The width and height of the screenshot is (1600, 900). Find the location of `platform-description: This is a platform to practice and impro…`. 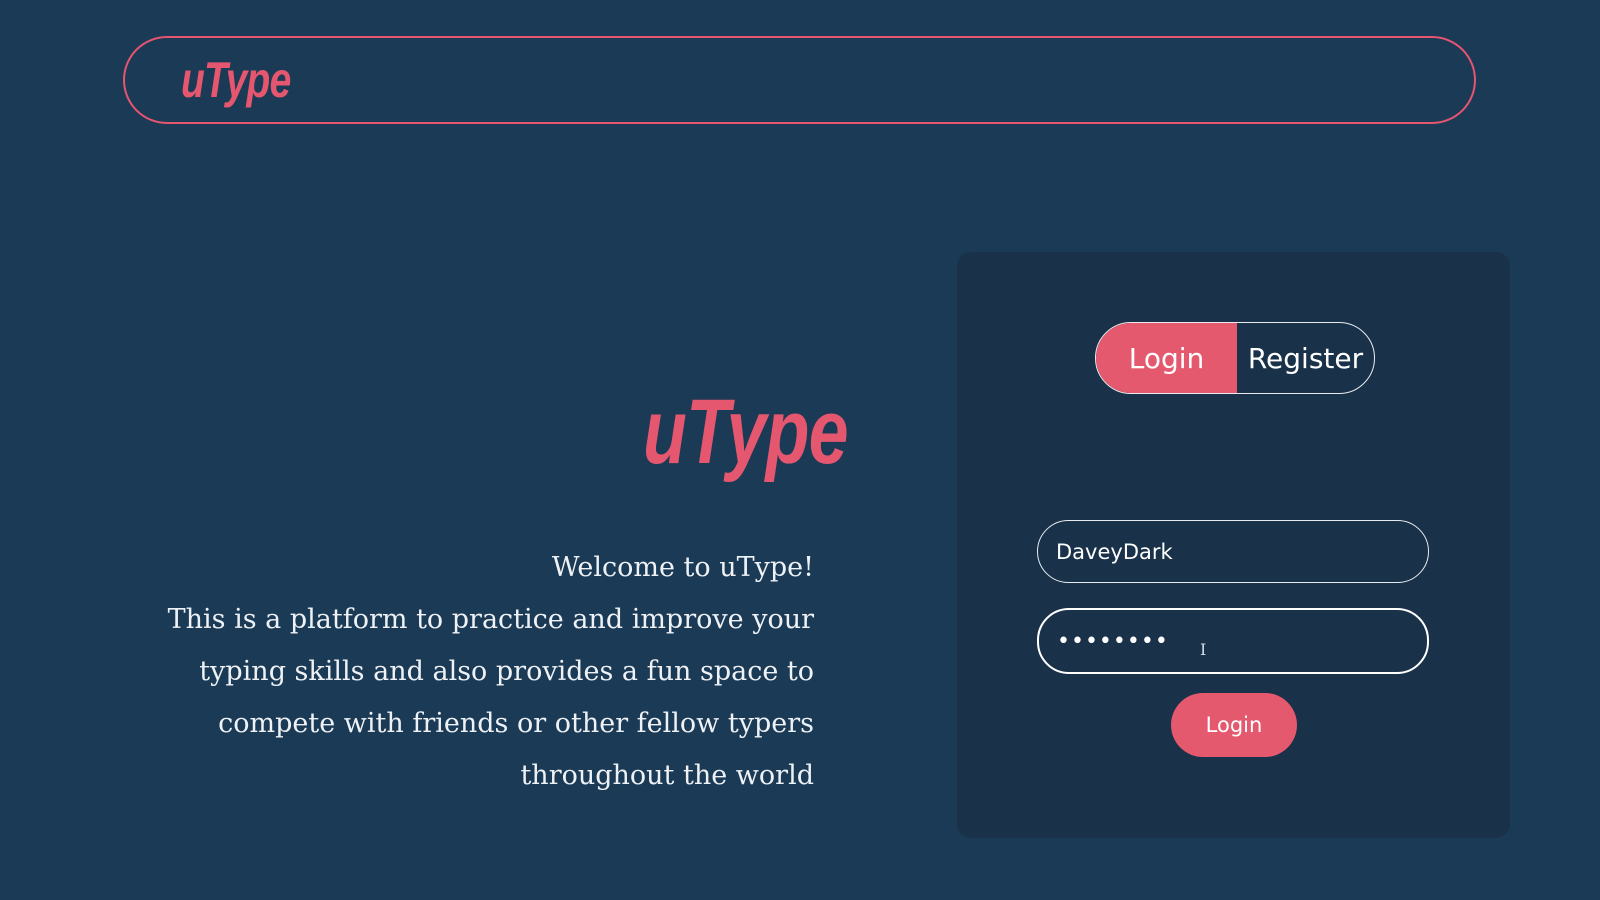

platform-description: This is a platform to practice and impro… is located at coordinates (490, 697).